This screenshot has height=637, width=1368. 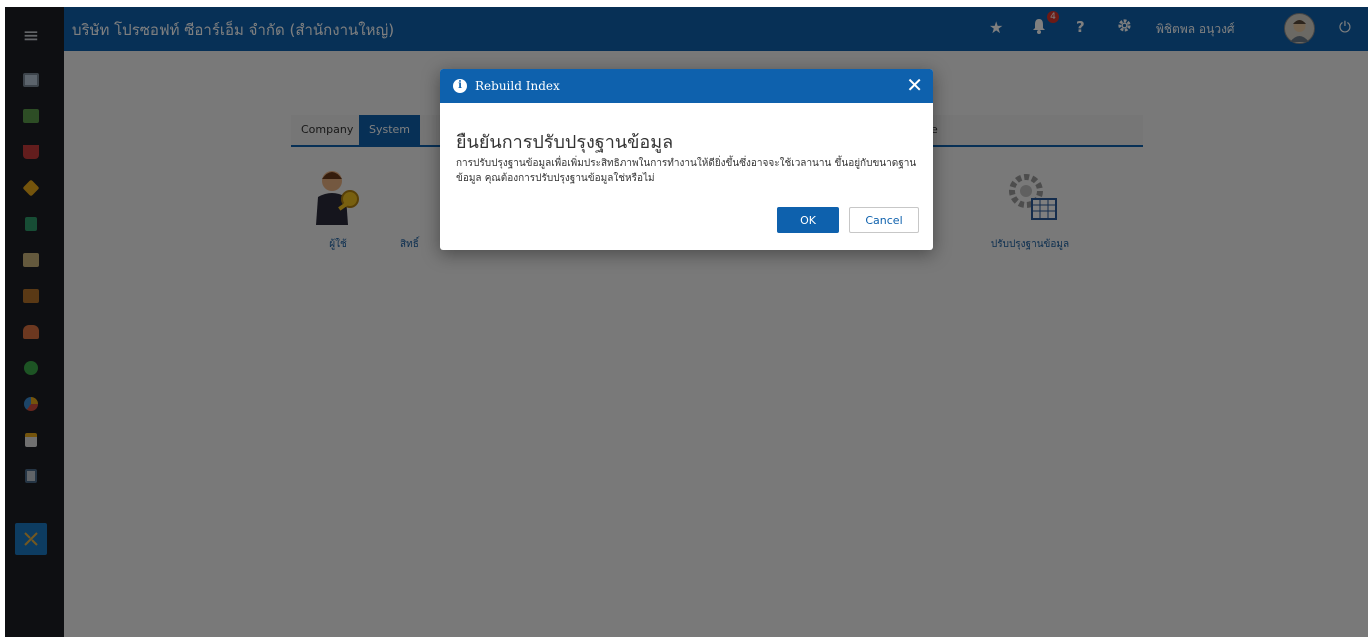 I want to click on dialog-title: Rebuild Index, so click(x=517, y=86).